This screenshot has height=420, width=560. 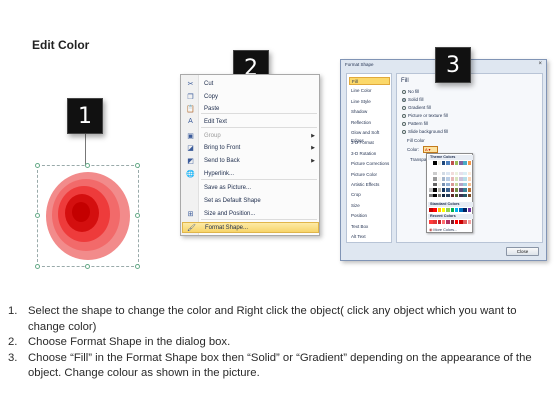 What do you see at coordinates (250, 147) in the screenshot?
I see `menu-item: ◪ Bring to Front ▶` at bounding box center [250, 147].